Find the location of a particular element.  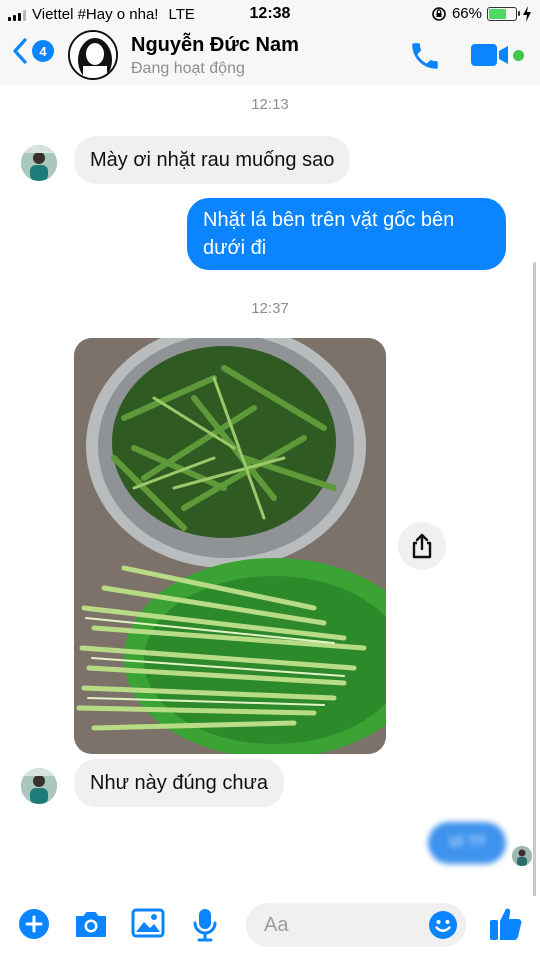

status-right: 66% is located at coordinates (481, 13).